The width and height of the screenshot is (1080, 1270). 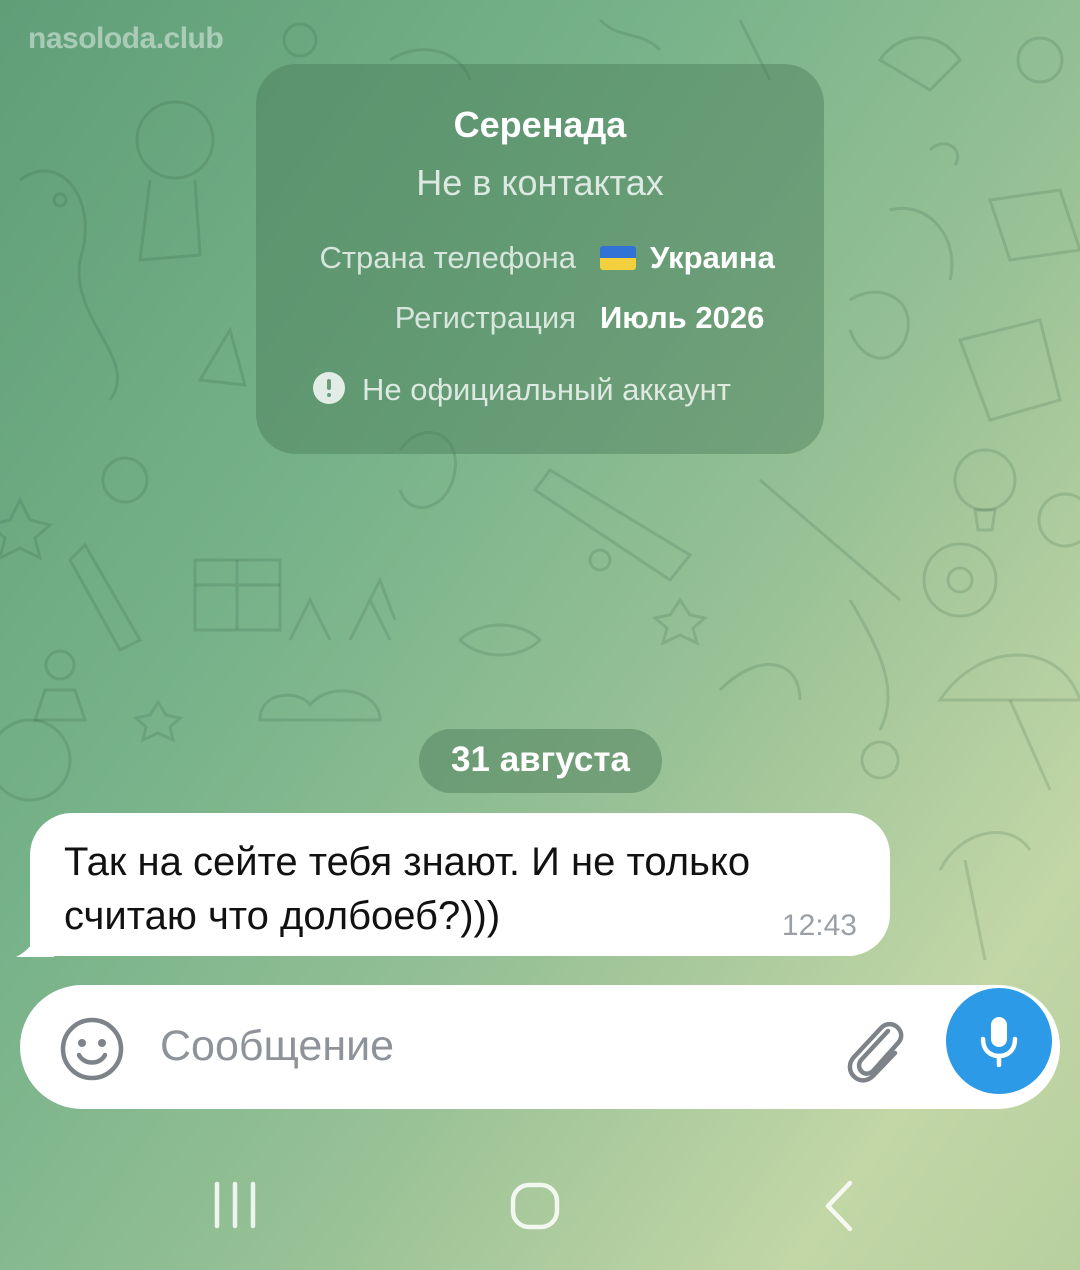 I want to click on registration-row: Регистрация Июль 2026, so click(x=540, y=320).